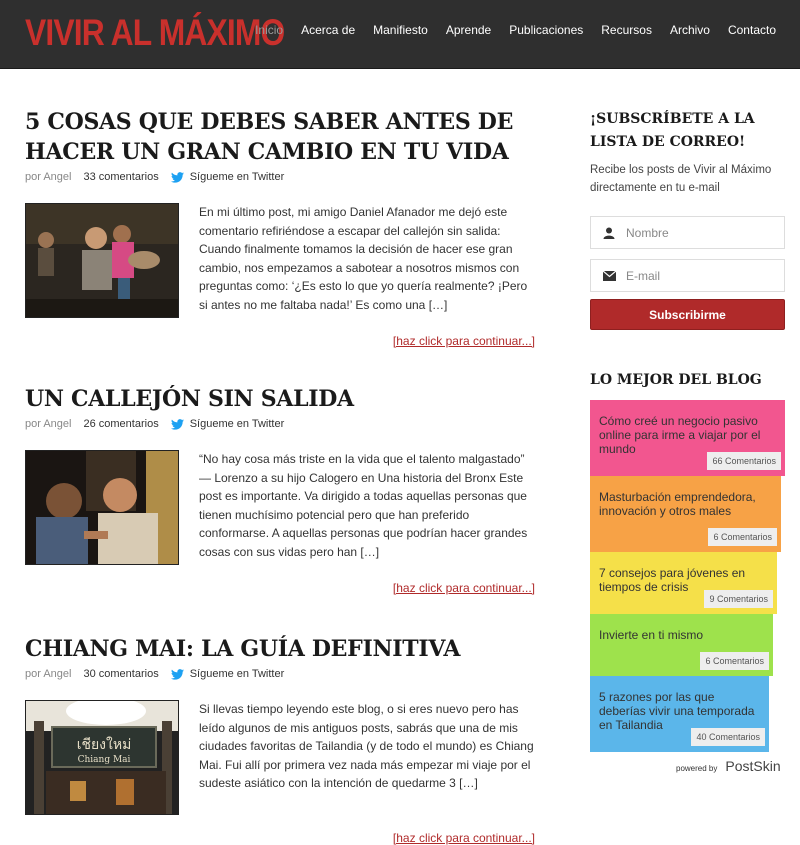 Image resolution: width=800 pixels, height=845 pixels. What do you see at coordinates (468, 30) in the screenshot?
I see `nav-item-aprende: Aprende` at bounding box center [468, 30].